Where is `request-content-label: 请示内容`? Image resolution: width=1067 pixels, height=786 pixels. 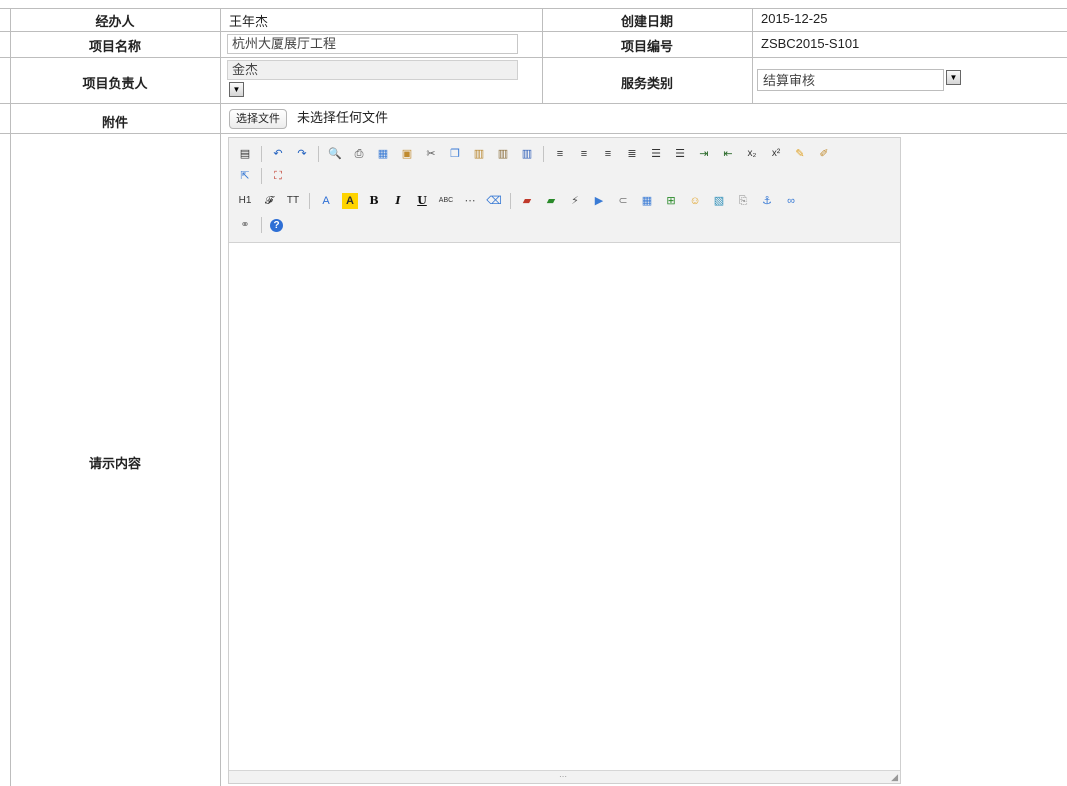
request-content-label: 请示内容 is located at coordinates (114, 463).